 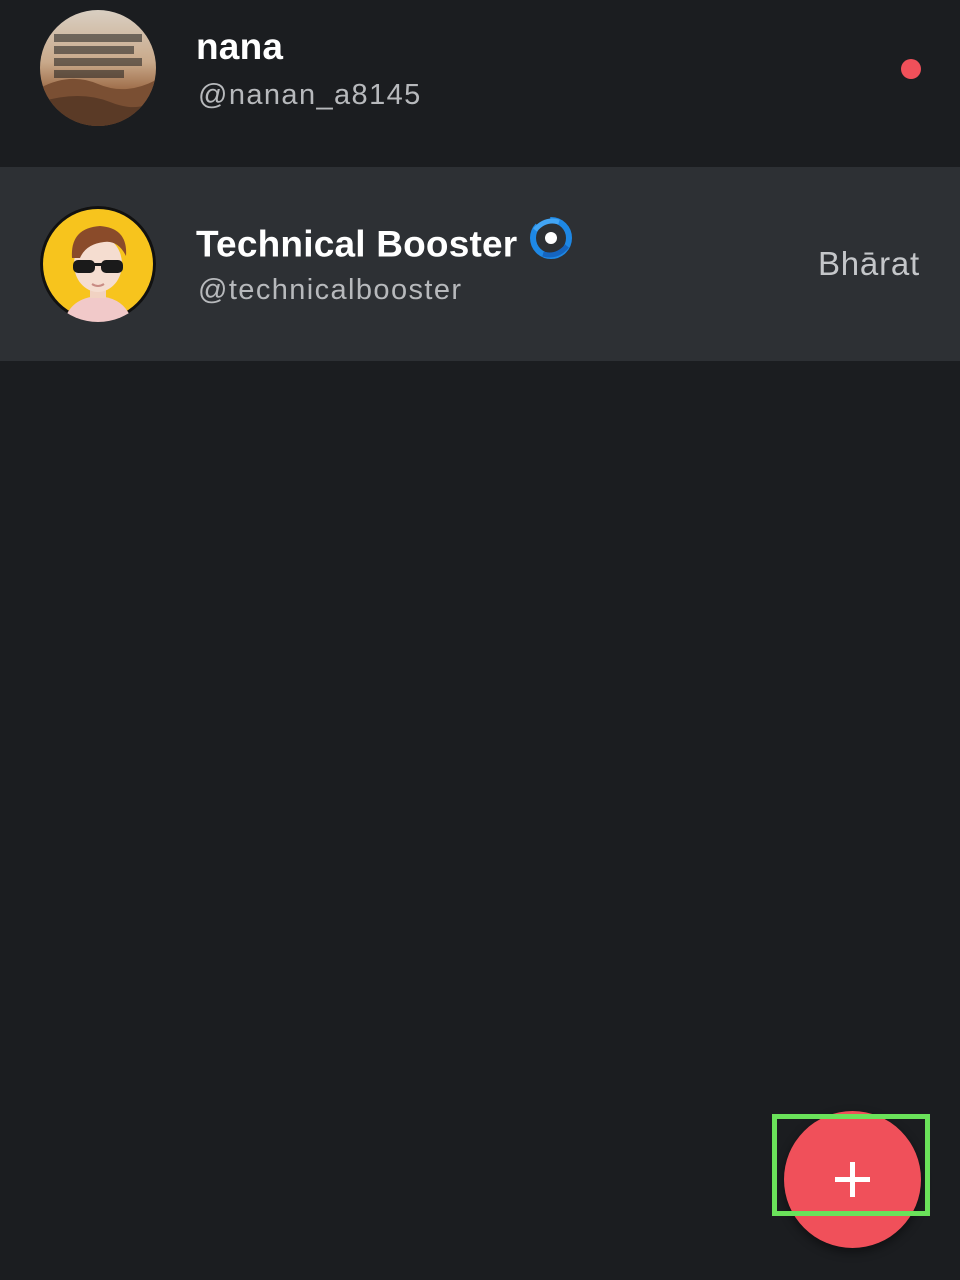 What do you see at coordinates (911, 69) in the screenshot?
I see `unread-indicator` at bounding box center [911, 69].